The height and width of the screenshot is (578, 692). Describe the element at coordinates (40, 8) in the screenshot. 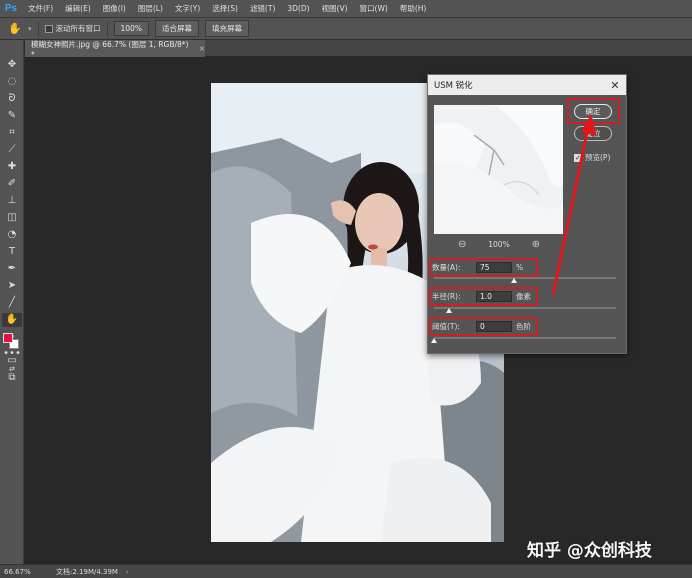

I see `menu-file: 文件(F)` at that location.